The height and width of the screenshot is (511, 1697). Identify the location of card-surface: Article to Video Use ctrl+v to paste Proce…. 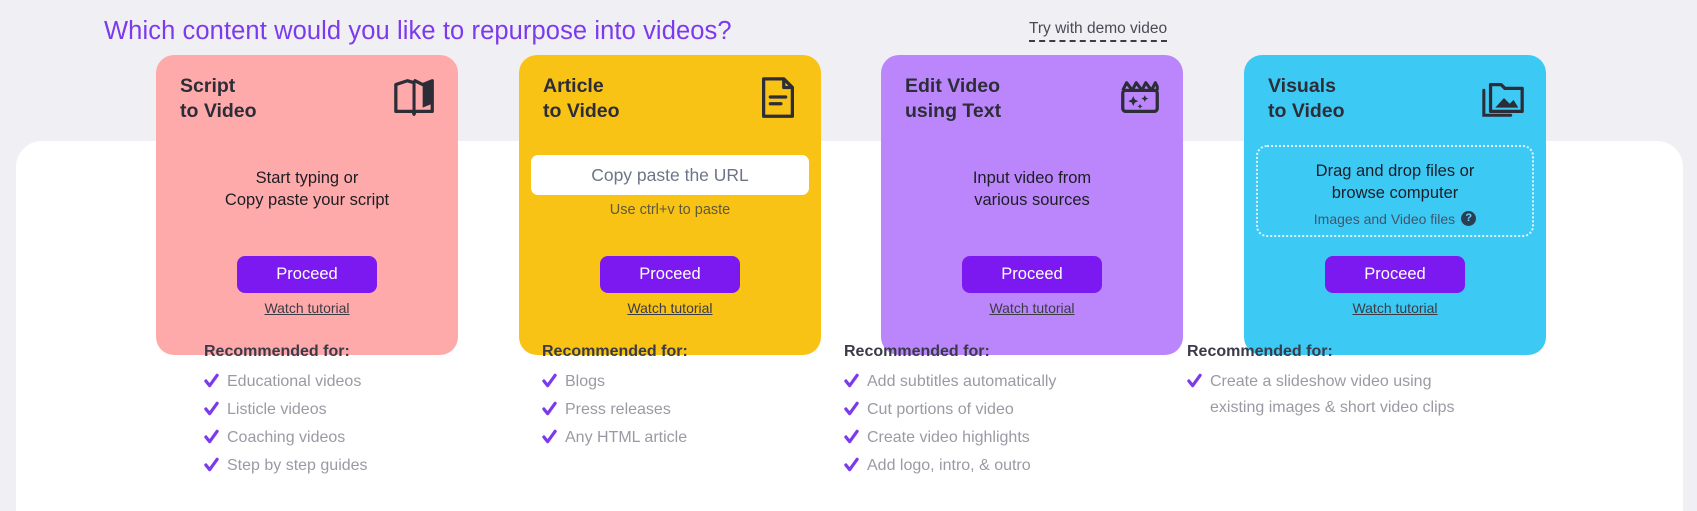
(670, 205).